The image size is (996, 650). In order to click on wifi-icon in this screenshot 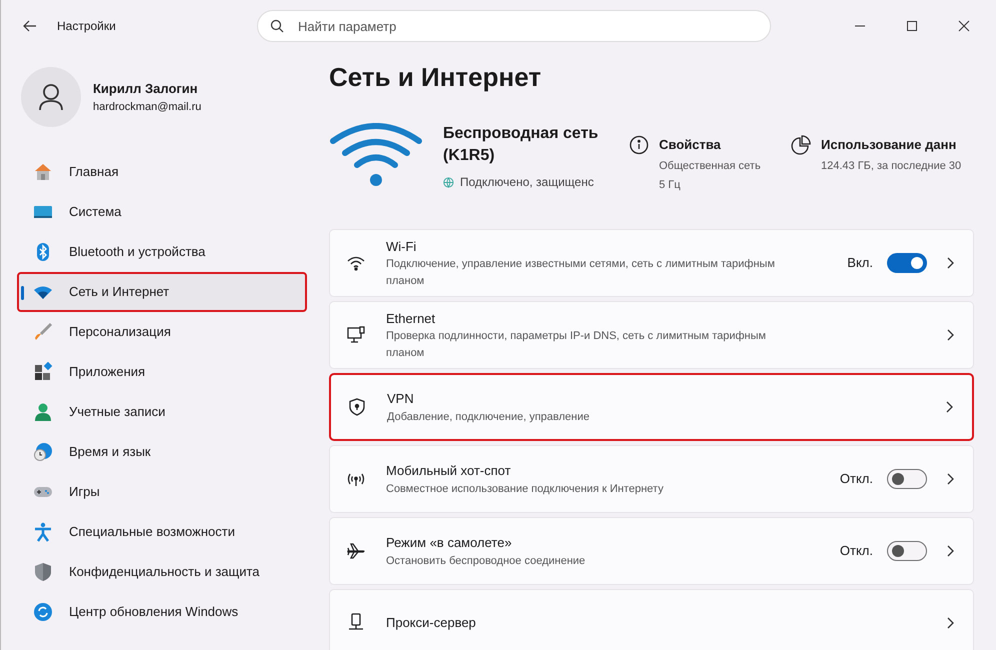, I will do `click(376, 156)`.